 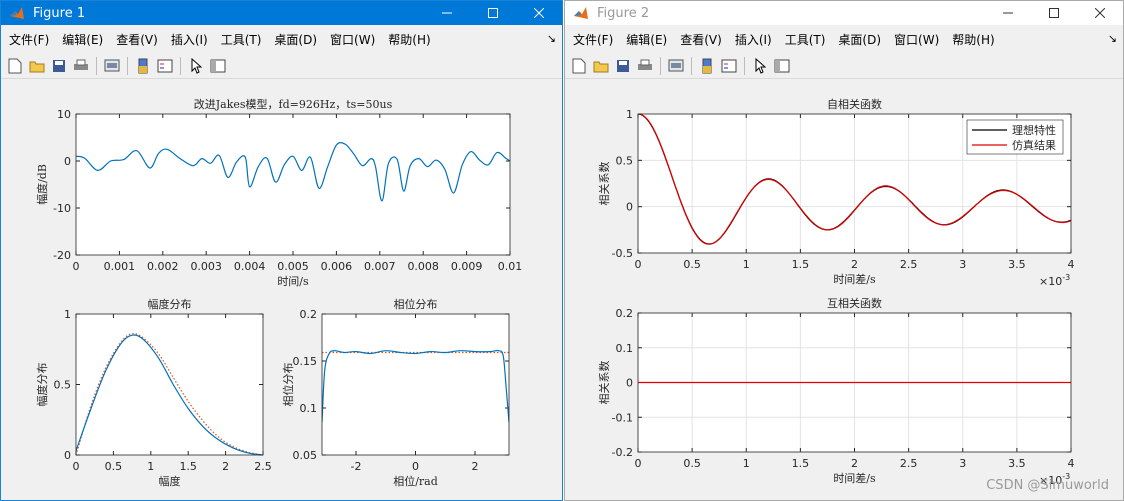 What do you see at coordinates (42, 385) in the screenshot?
I see `y-axis-label: 幅度分布` at bounding box center [42, 385].